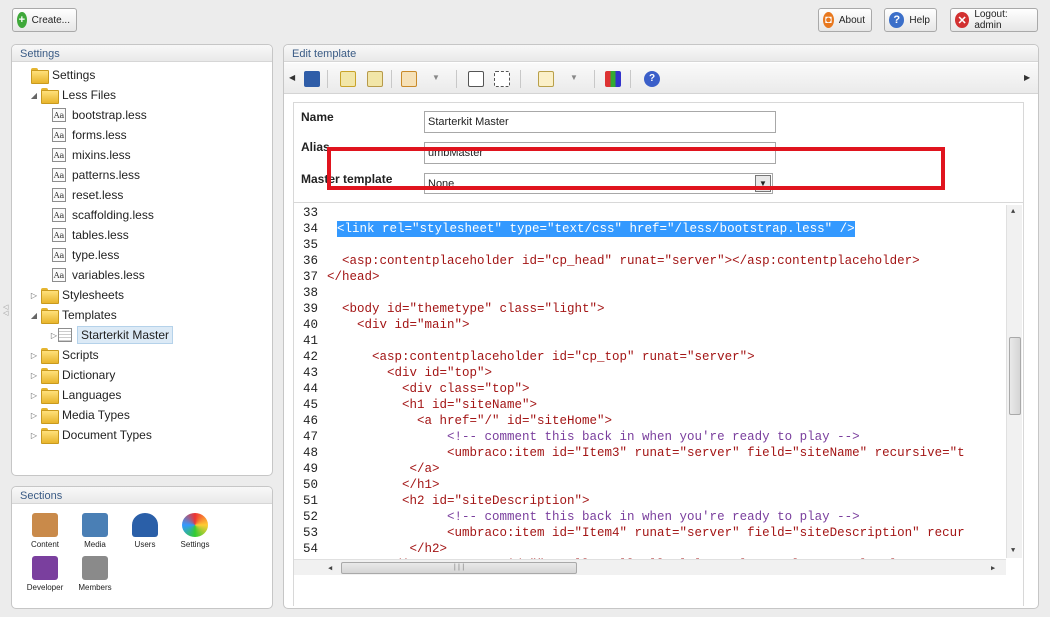 The image size is (1050, 617). What do you see at coordinates (650, 567) in the screenshot?
I see `horizontal-scrollbar: ◀ ||| ▶` at bounding box center [650, 567].